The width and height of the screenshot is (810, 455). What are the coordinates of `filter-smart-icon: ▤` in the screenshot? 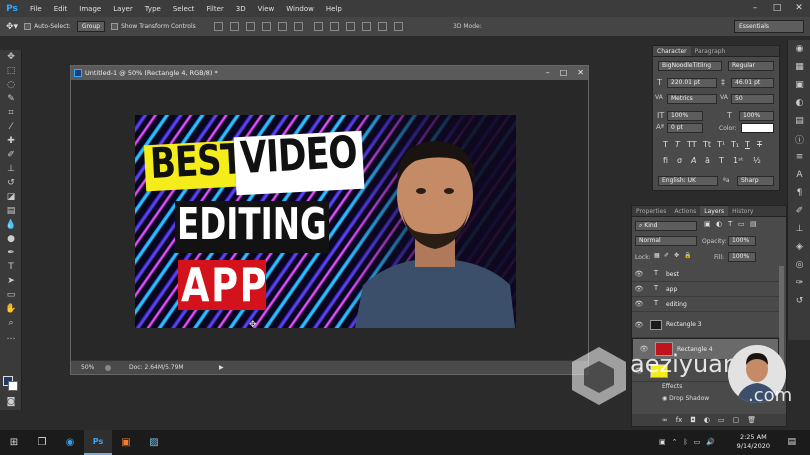 It's located at (753, 224).